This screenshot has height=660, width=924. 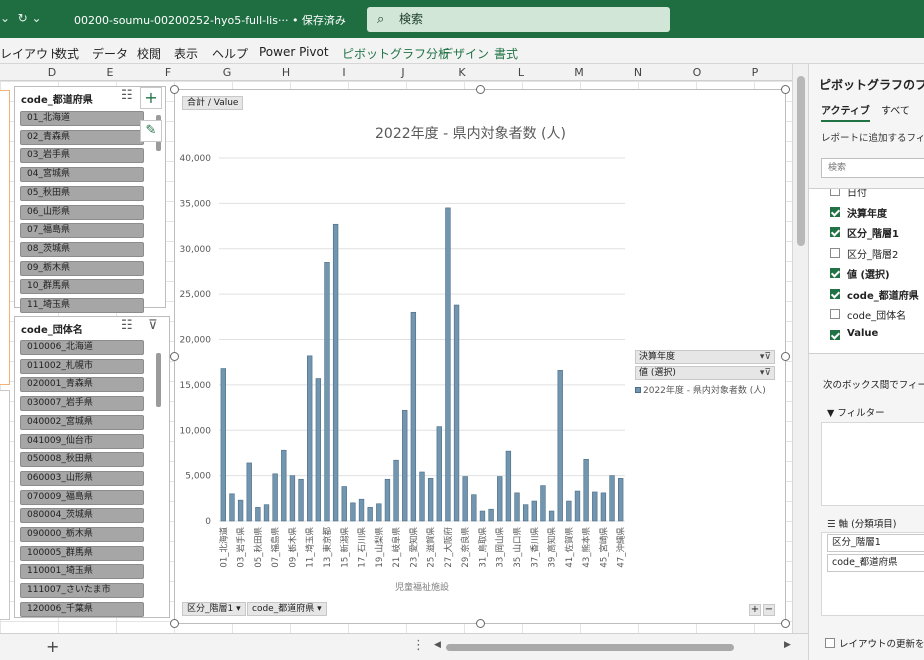 What do you see at coordinates (67, 53) in the screenshot?
I see `tab-formulas: 数式` at bounding box center [67, 53].